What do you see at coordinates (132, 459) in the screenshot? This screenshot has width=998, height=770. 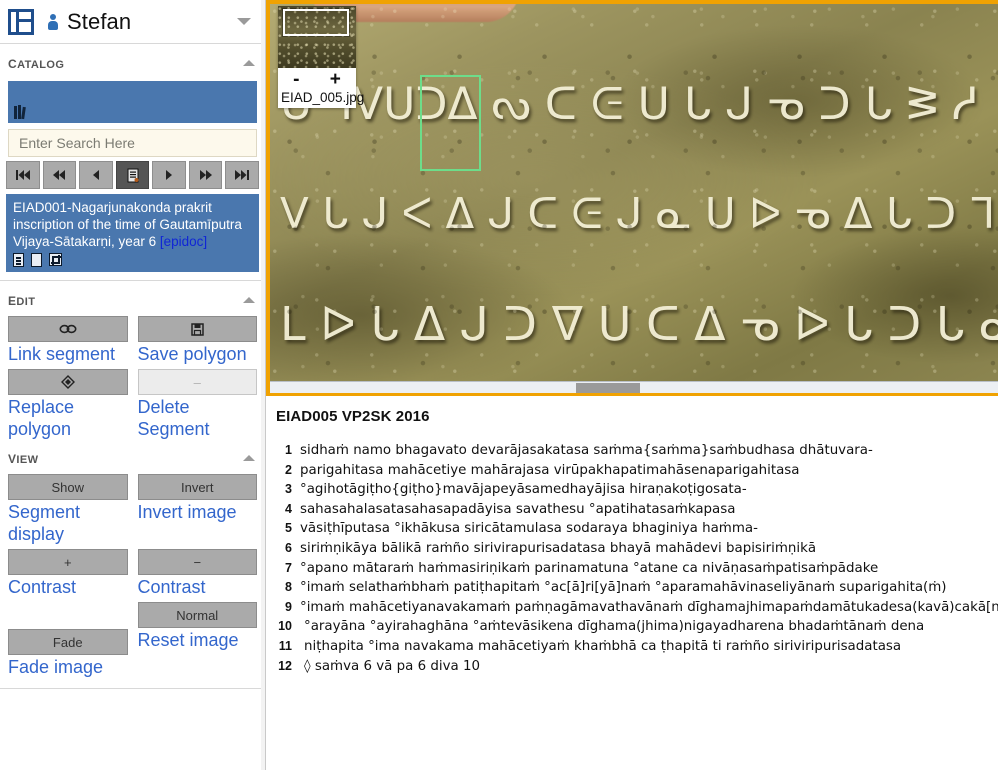 I see `view-section-header: View` at bounding box center [132, 459].